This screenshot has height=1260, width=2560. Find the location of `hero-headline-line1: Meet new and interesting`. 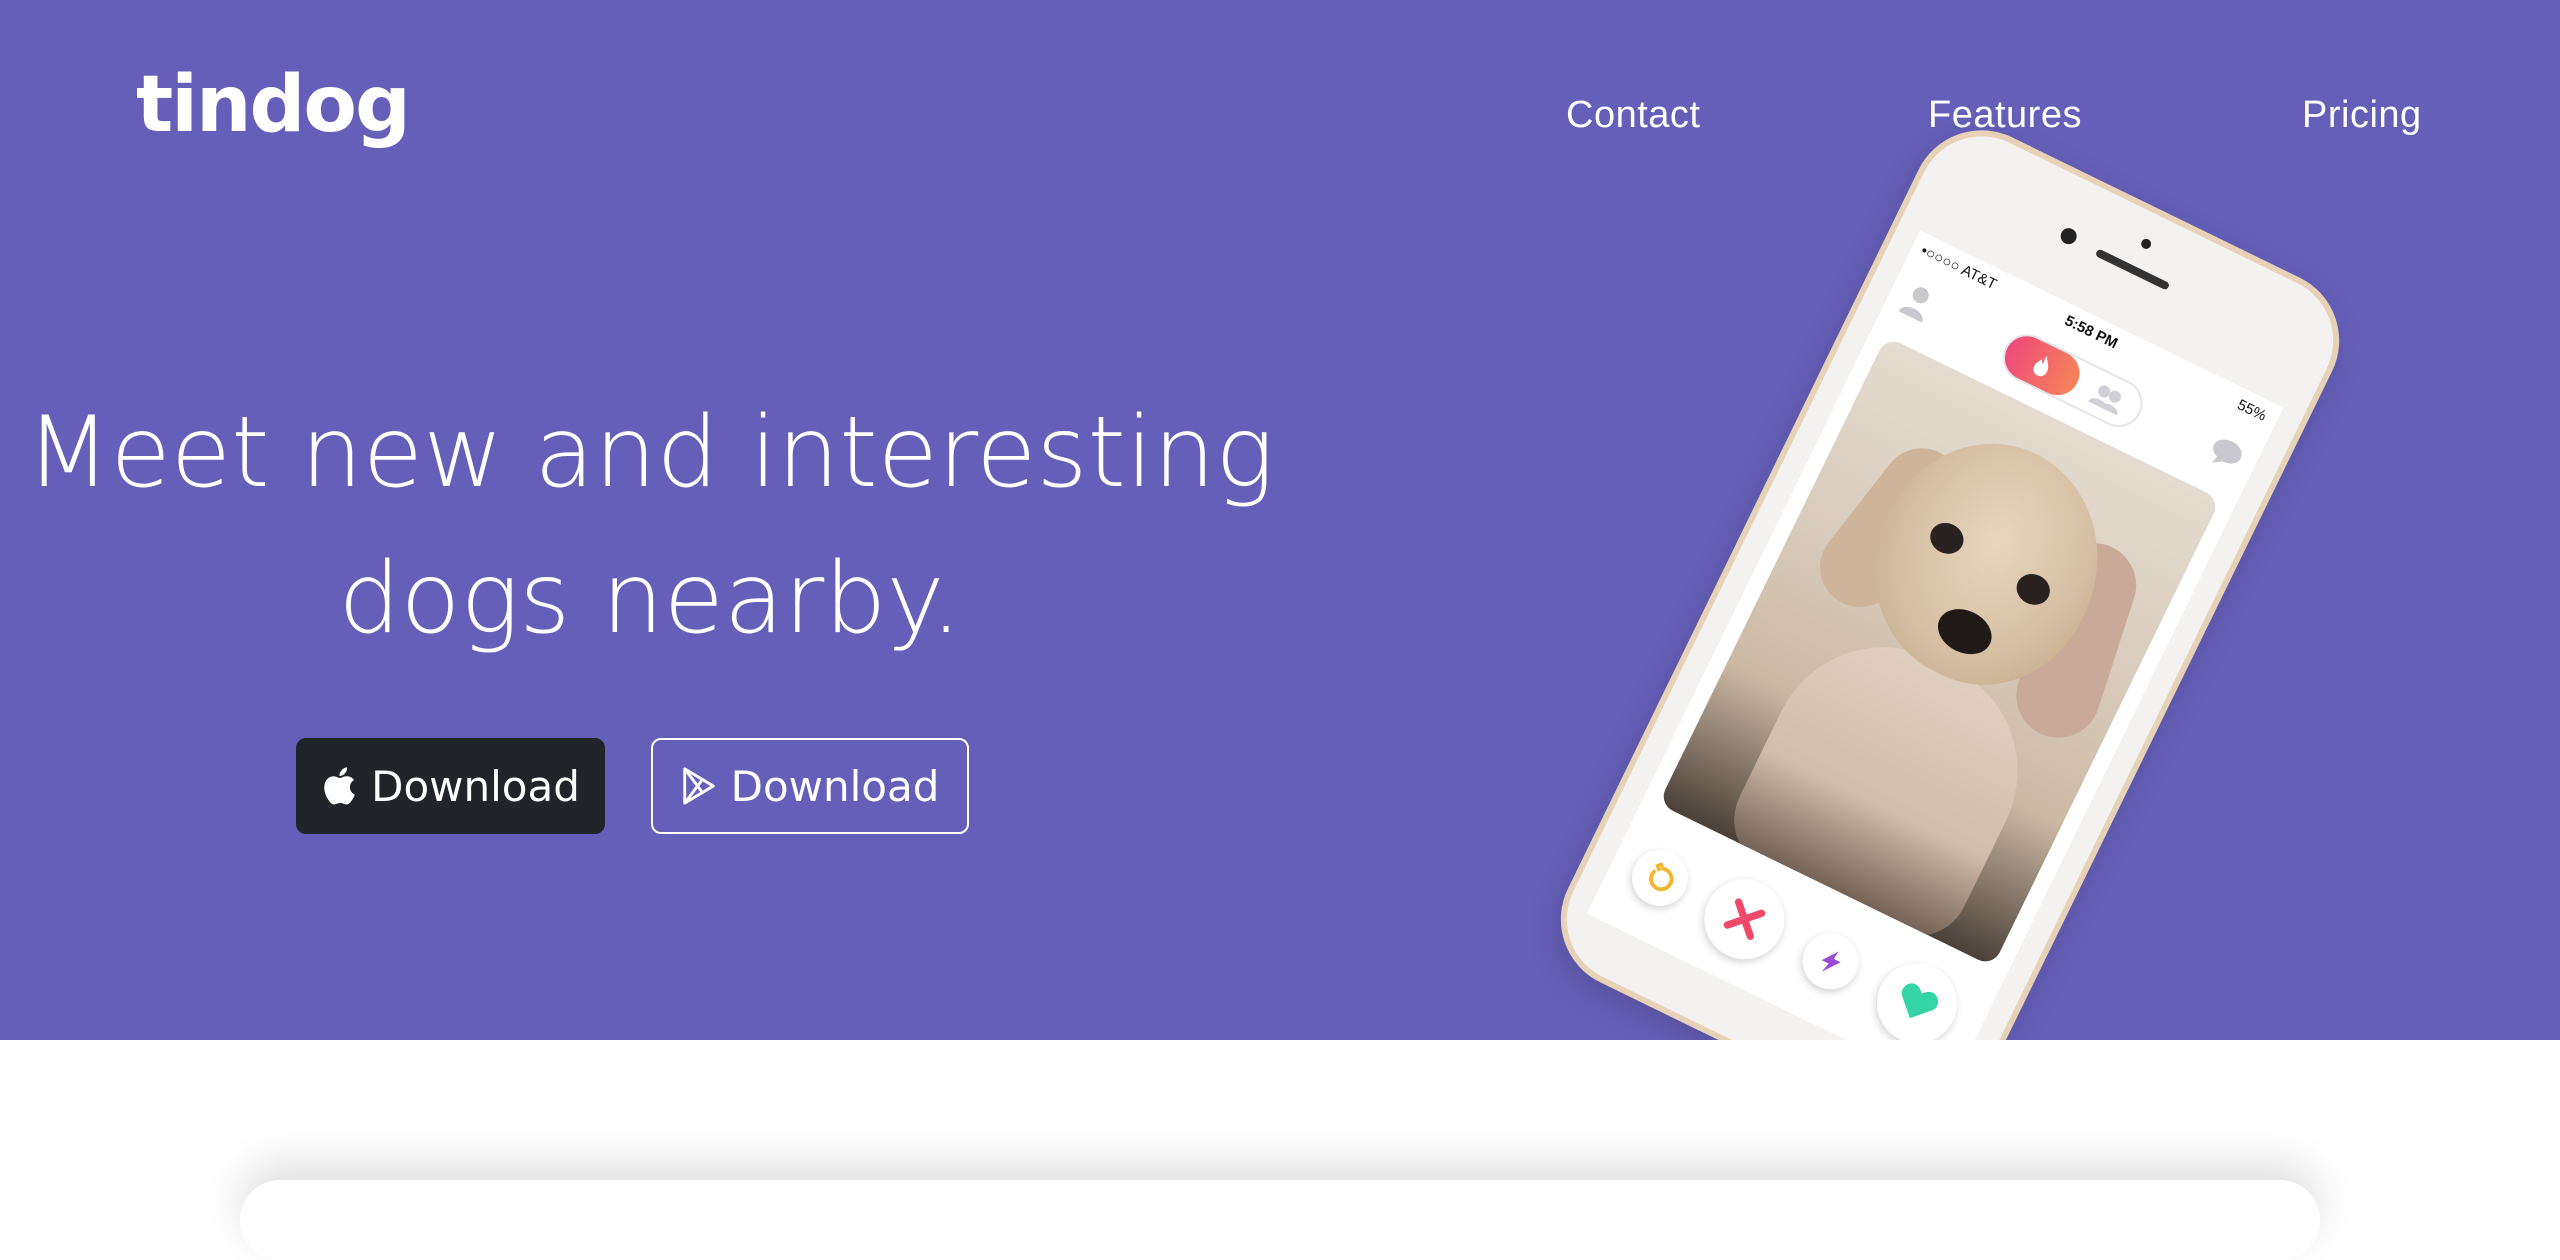

hero-headline-line1: Meet new and interesting is located at coordinates (650, 453).